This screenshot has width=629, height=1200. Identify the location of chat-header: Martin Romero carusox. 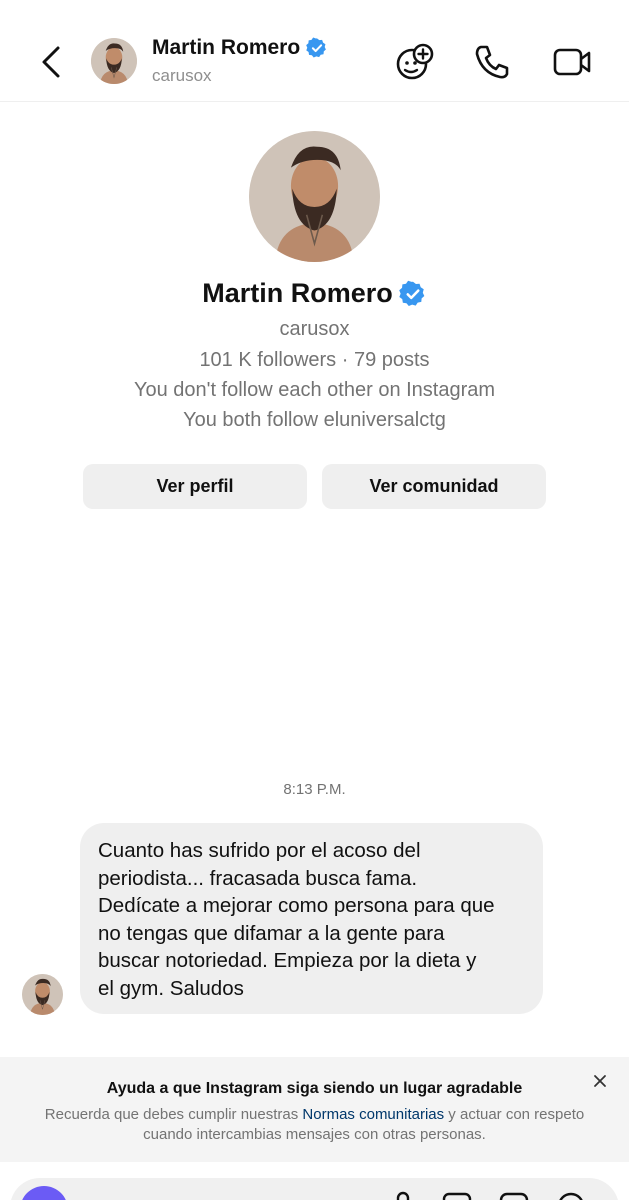
(314, 51).